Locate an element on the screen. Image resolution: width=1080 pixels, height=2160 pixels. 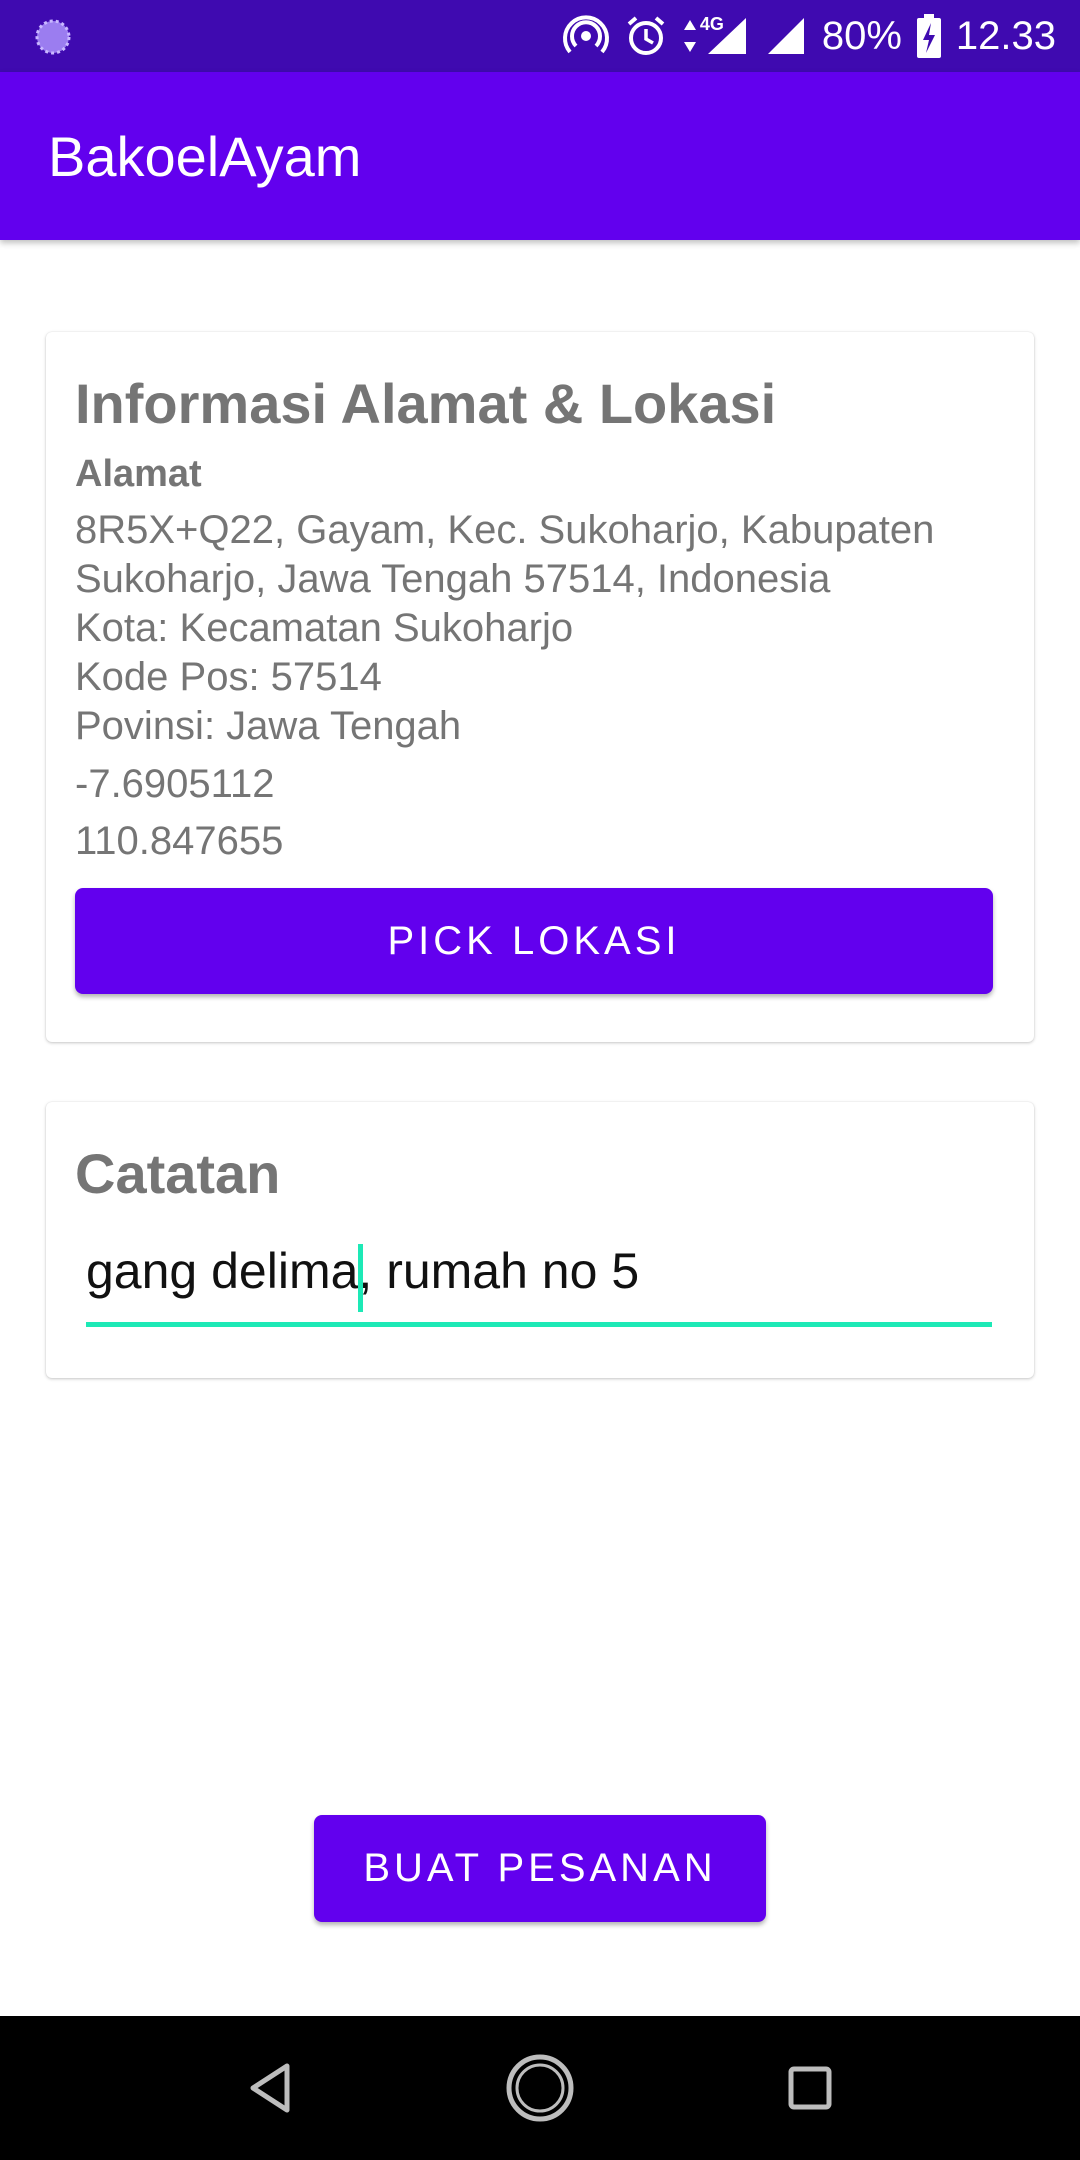
app-title: BakoelAyam is located at coordinates (205, 156).